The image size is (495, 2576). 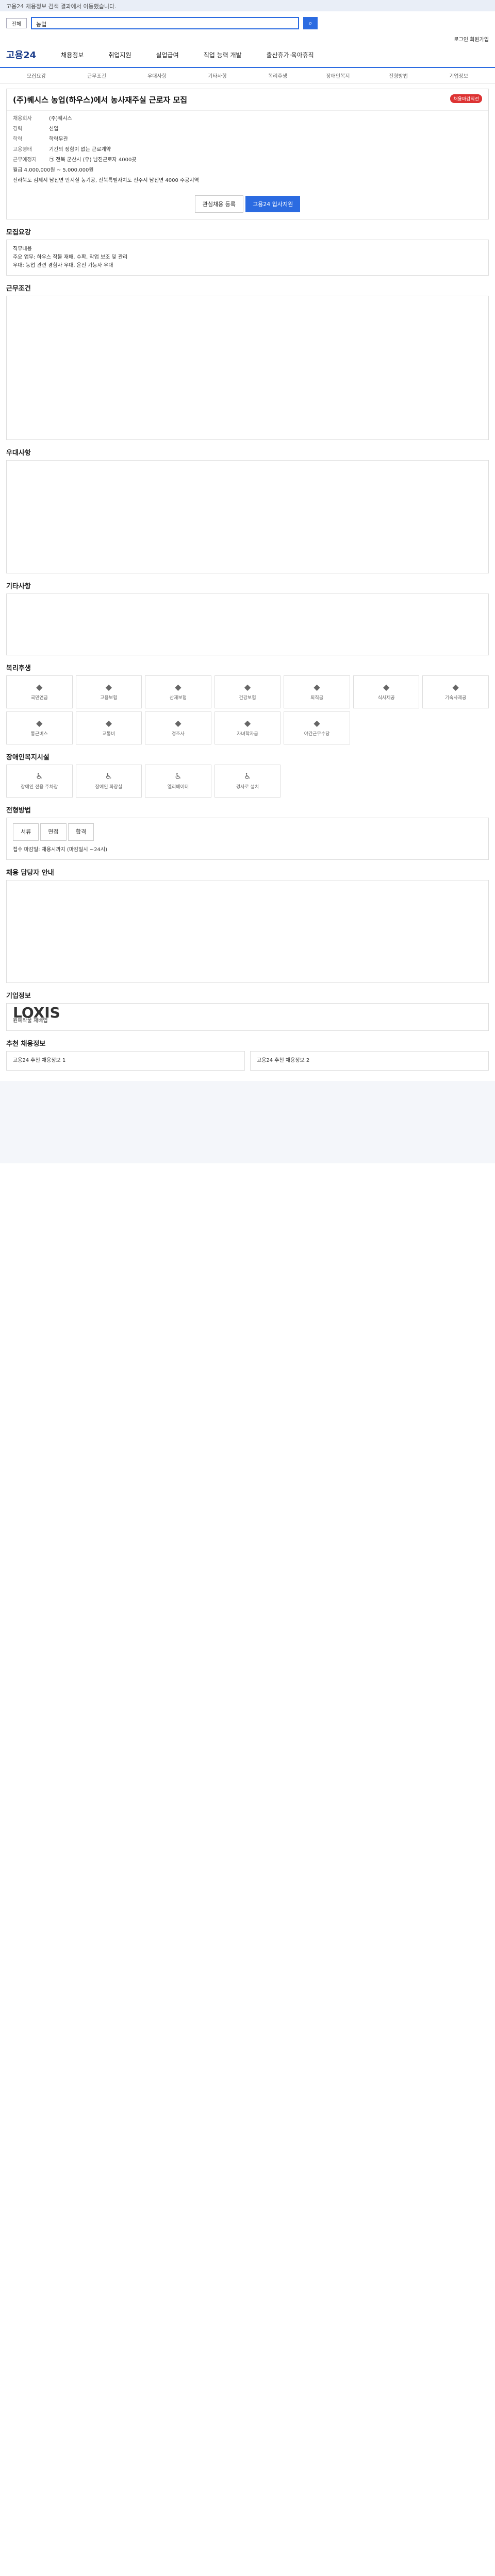 What do you see at coordinates (21, 54) in the screenshot?
I see `site-logo: 고용24` at bounding box center [21, 54].